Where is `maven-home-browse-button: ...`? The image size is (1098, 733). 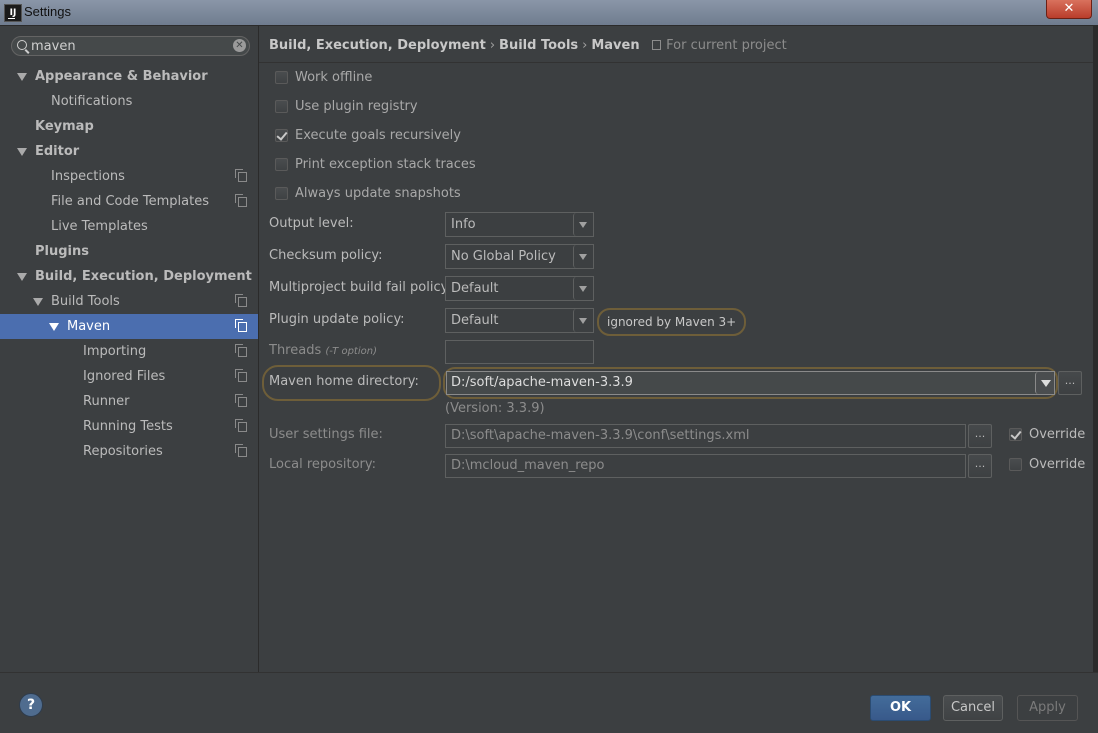
maven-home-browse-button: ... is located at coordinates (1070, 383).